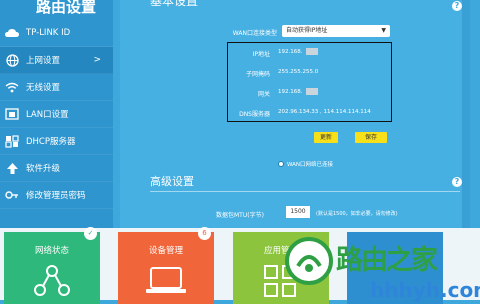 This screenshot has width=480, height=304. I want to click on watermark-text: 路由之家, so click(387, 260).